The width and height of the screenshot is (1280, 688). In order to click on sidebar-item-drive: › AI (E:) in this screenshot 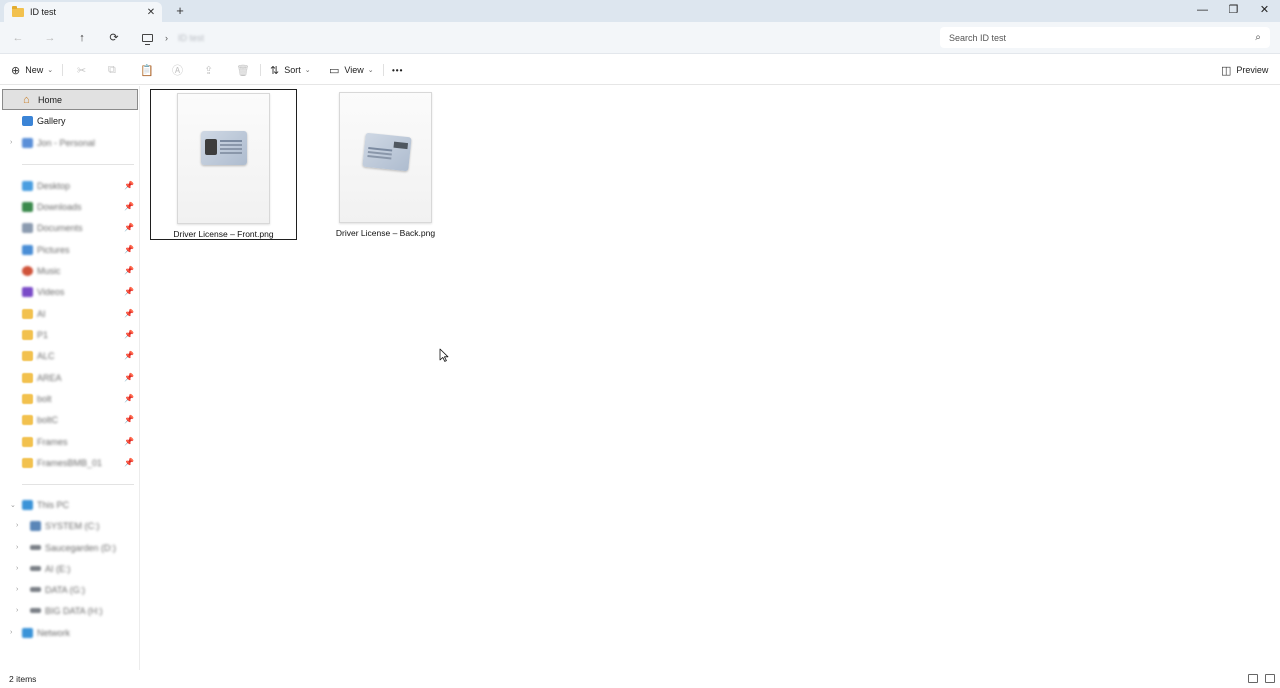, I will do `click(70, 568)`.